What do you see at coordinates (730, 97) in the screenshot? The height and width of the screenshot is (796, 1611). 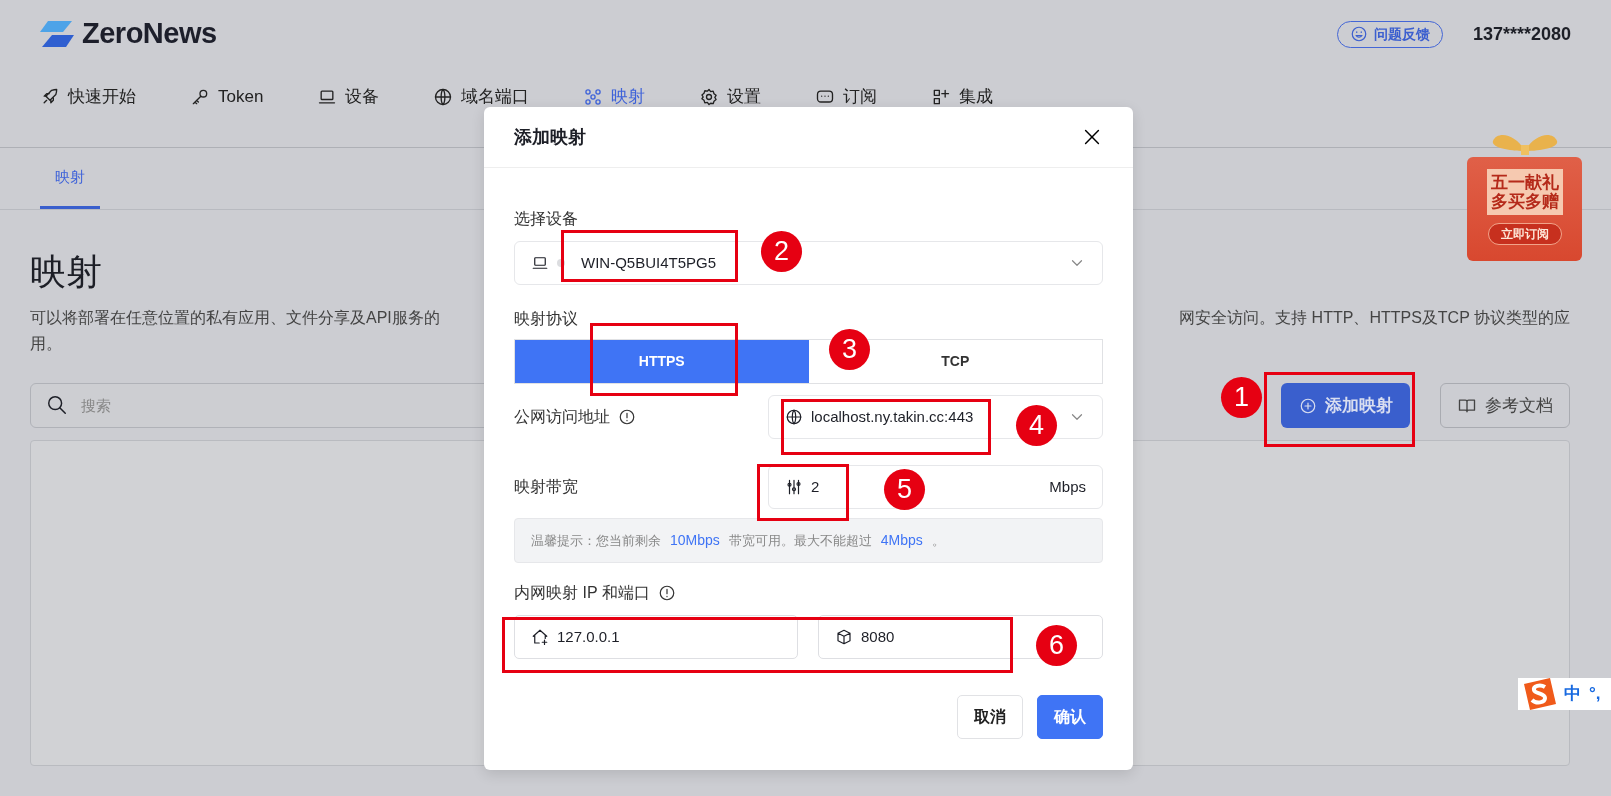 I see `nav-tab: 设置` at bounding box center [730, 97].